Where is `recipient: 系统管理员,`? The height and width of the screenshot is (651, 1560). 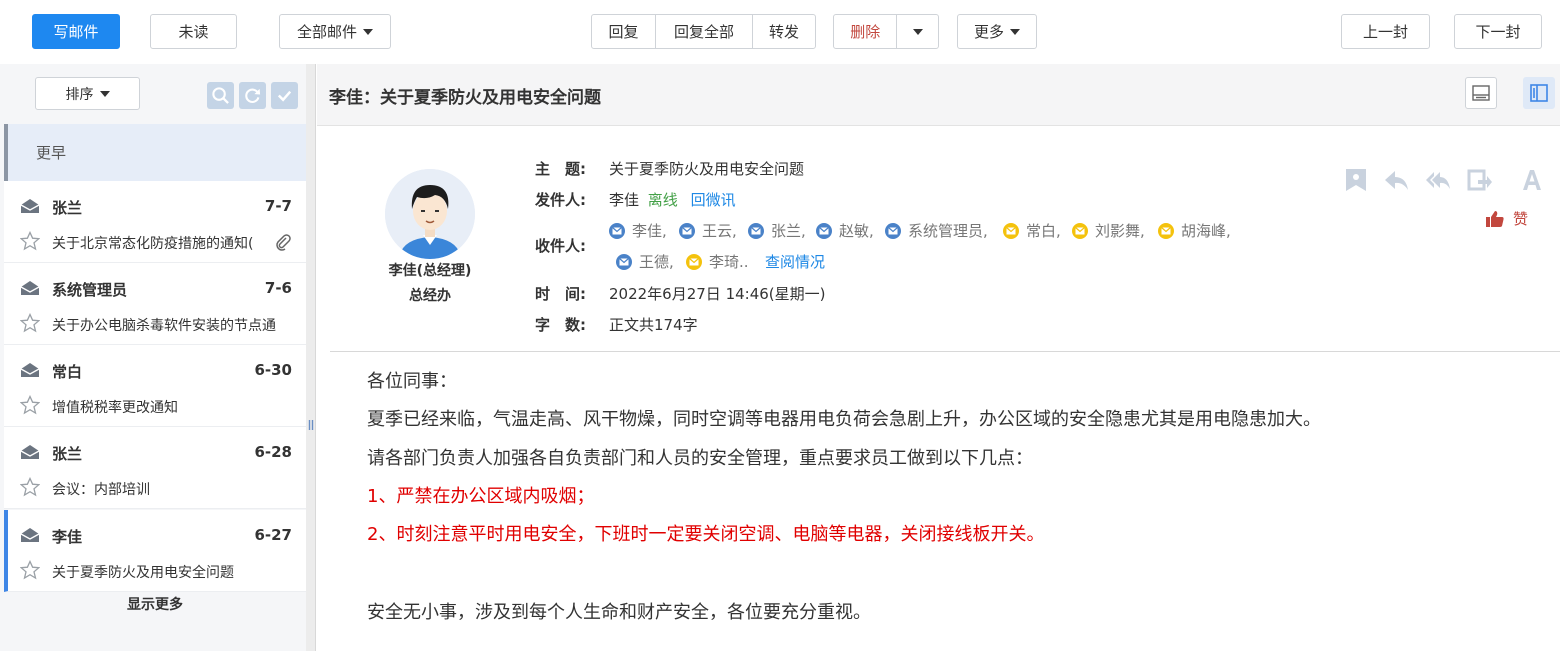 recipient: 系统管理员, is located at coordinates (936, 230).